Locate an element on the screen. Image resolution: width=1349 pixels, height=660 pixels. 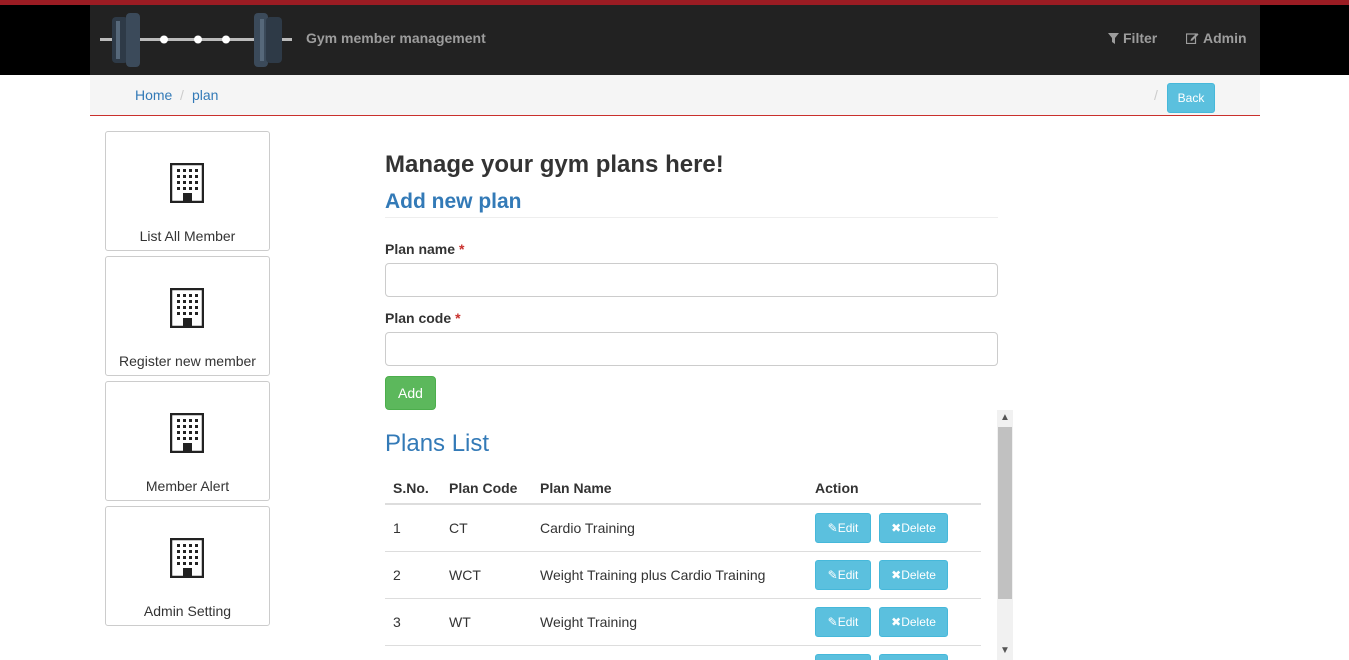
cell-plan-code: WCT is located at coordinates (486, 574).